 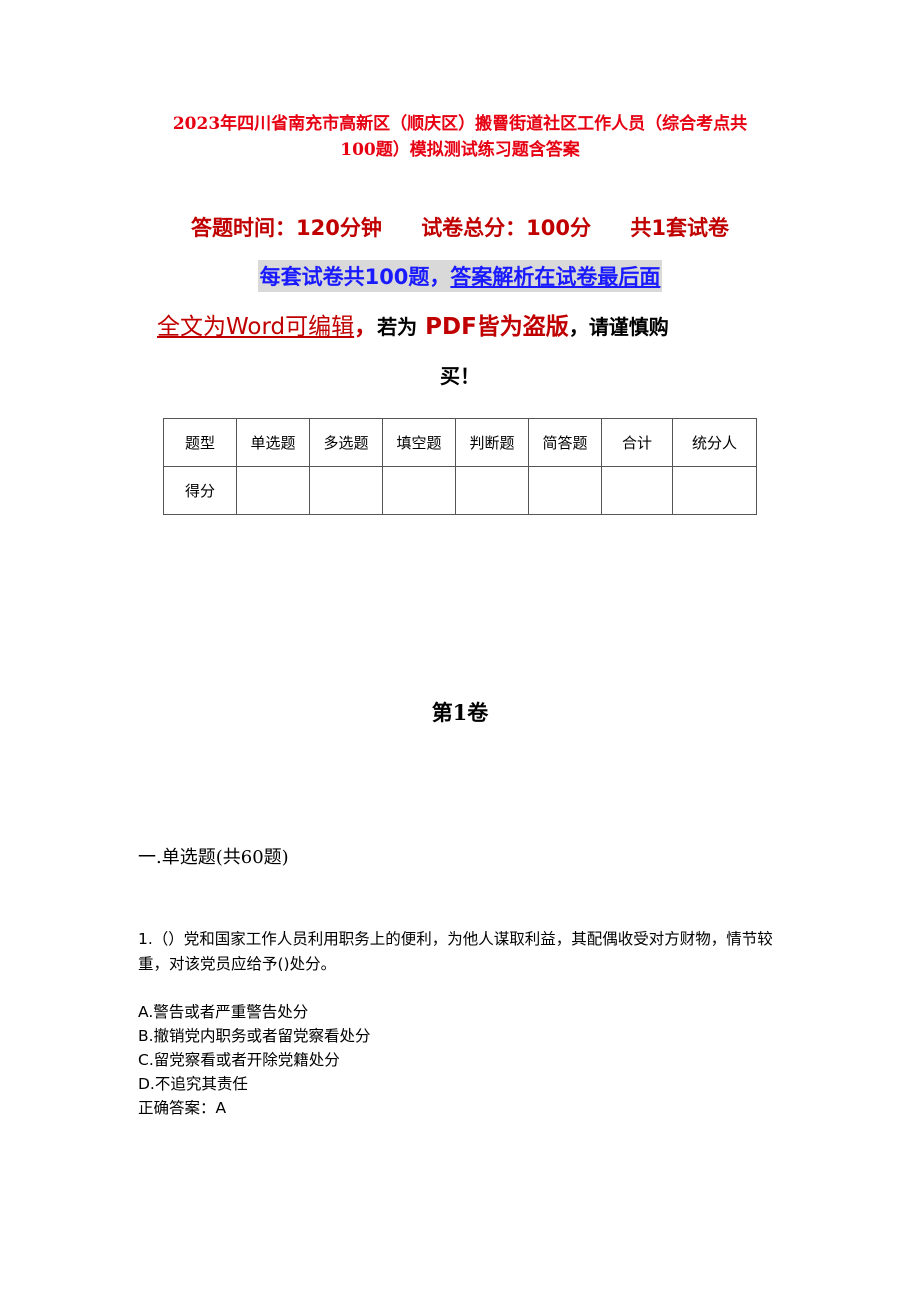 I want to click on section-heading: 一.单选题(共60题), so click(x=213, y=857).